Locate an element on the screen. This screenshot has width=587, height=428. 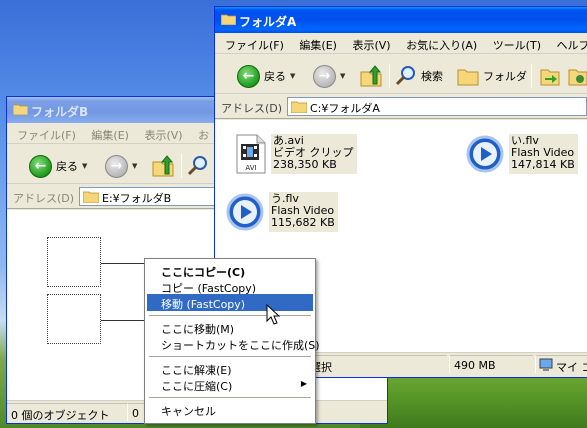
menu-item-label: 移動 (FastCopy) is located at coordinates (203, 304).